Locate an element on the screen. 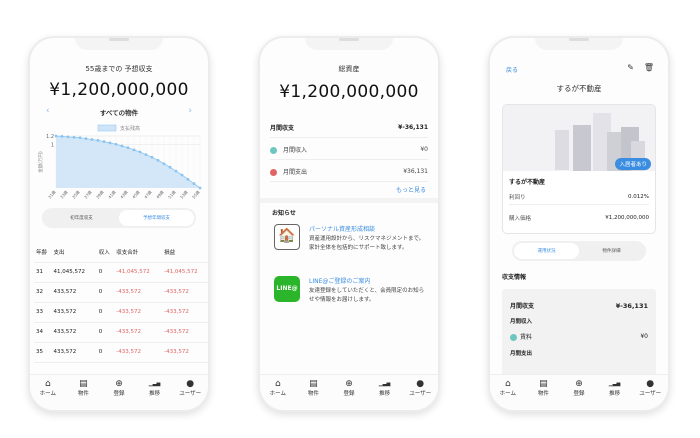 The image size is (700, 438). page-title: 総資産 is located at coordinates (349, 69).